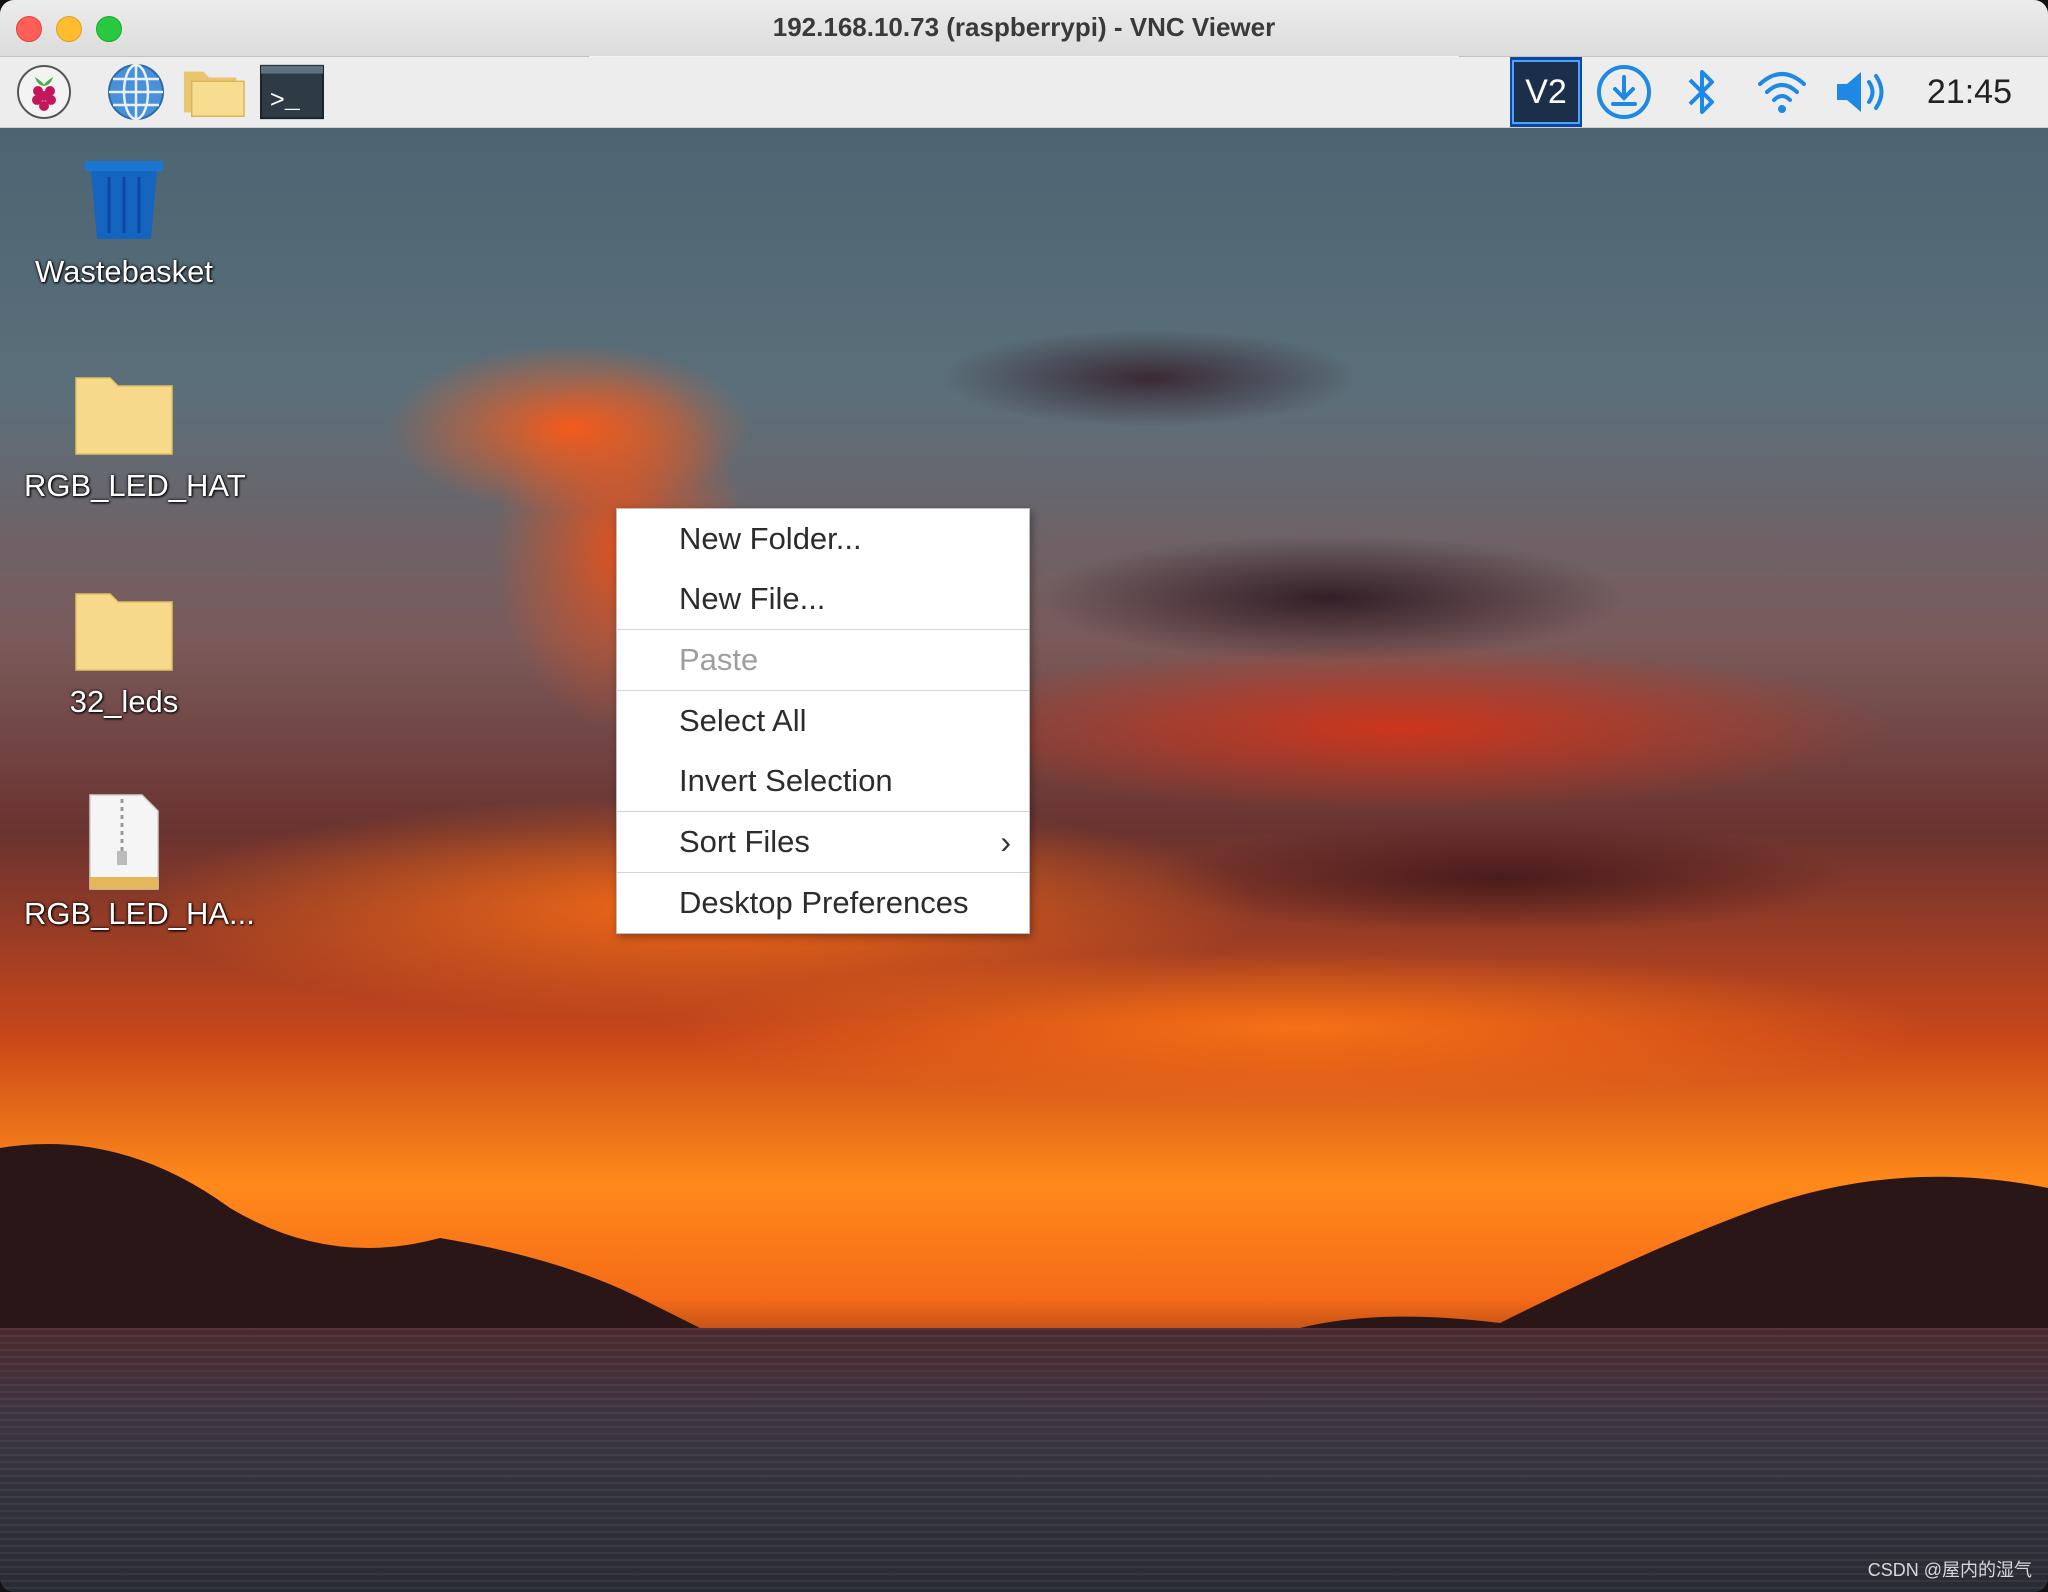  What do you see at coordinates (719, 659) in the screenshot?
I see `menu-item-paste: Paste` at bounding box center [719, 659].